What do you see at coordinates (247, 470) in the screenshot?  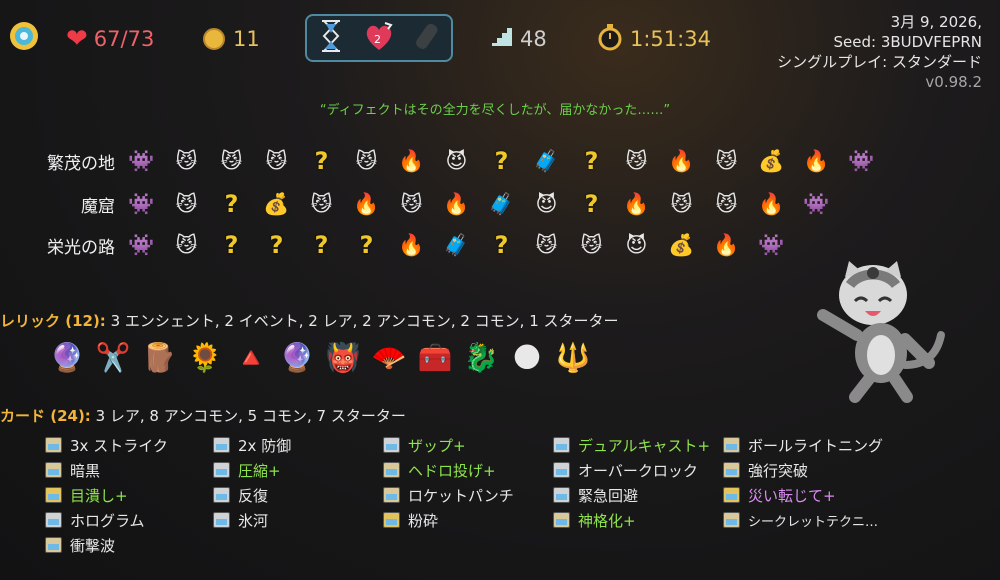 I see `card-entry: 圧縮+` at bounding box center [247, 470].